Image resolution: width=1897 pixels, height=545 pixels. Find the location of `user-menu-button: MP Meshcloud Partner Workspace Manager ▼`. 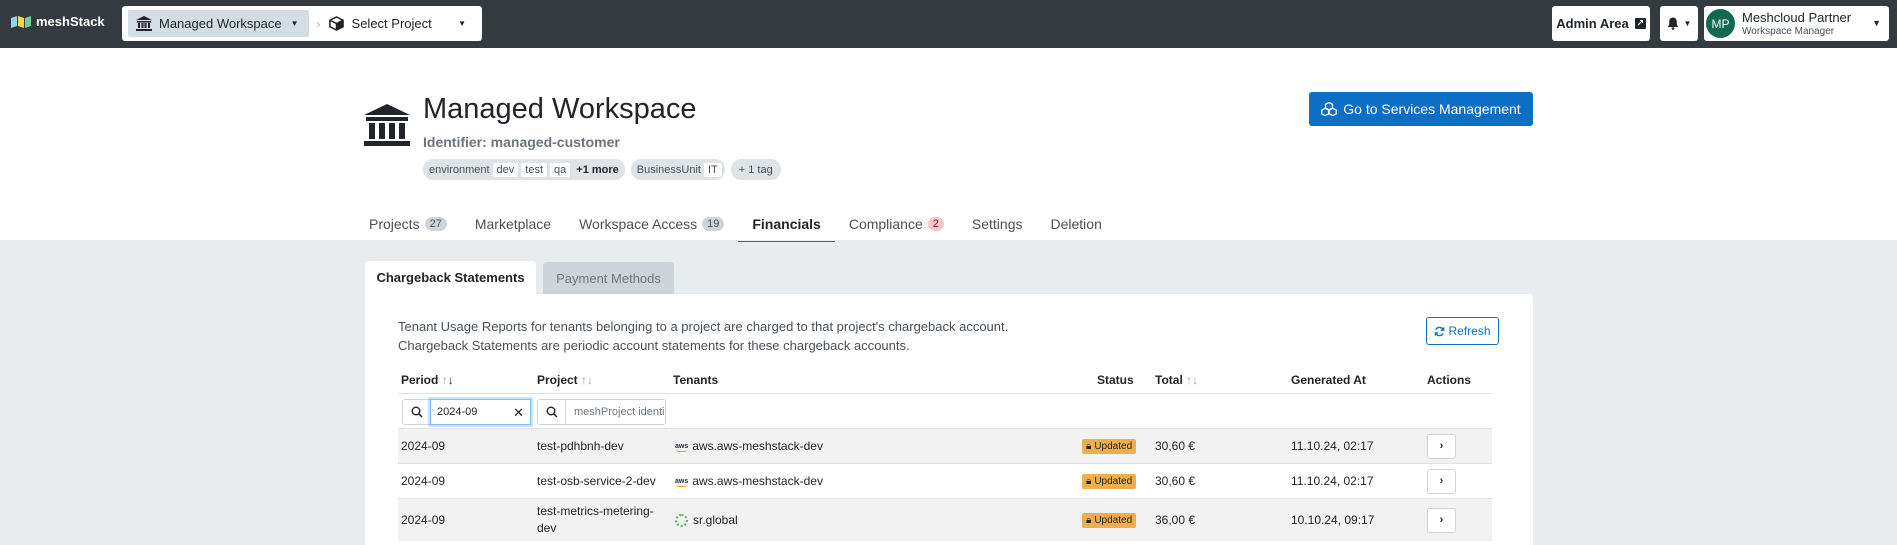

user-menu-button: MP Meshcloud Partner Workspace Manager ▼ is located at coordinates (1796, 23).